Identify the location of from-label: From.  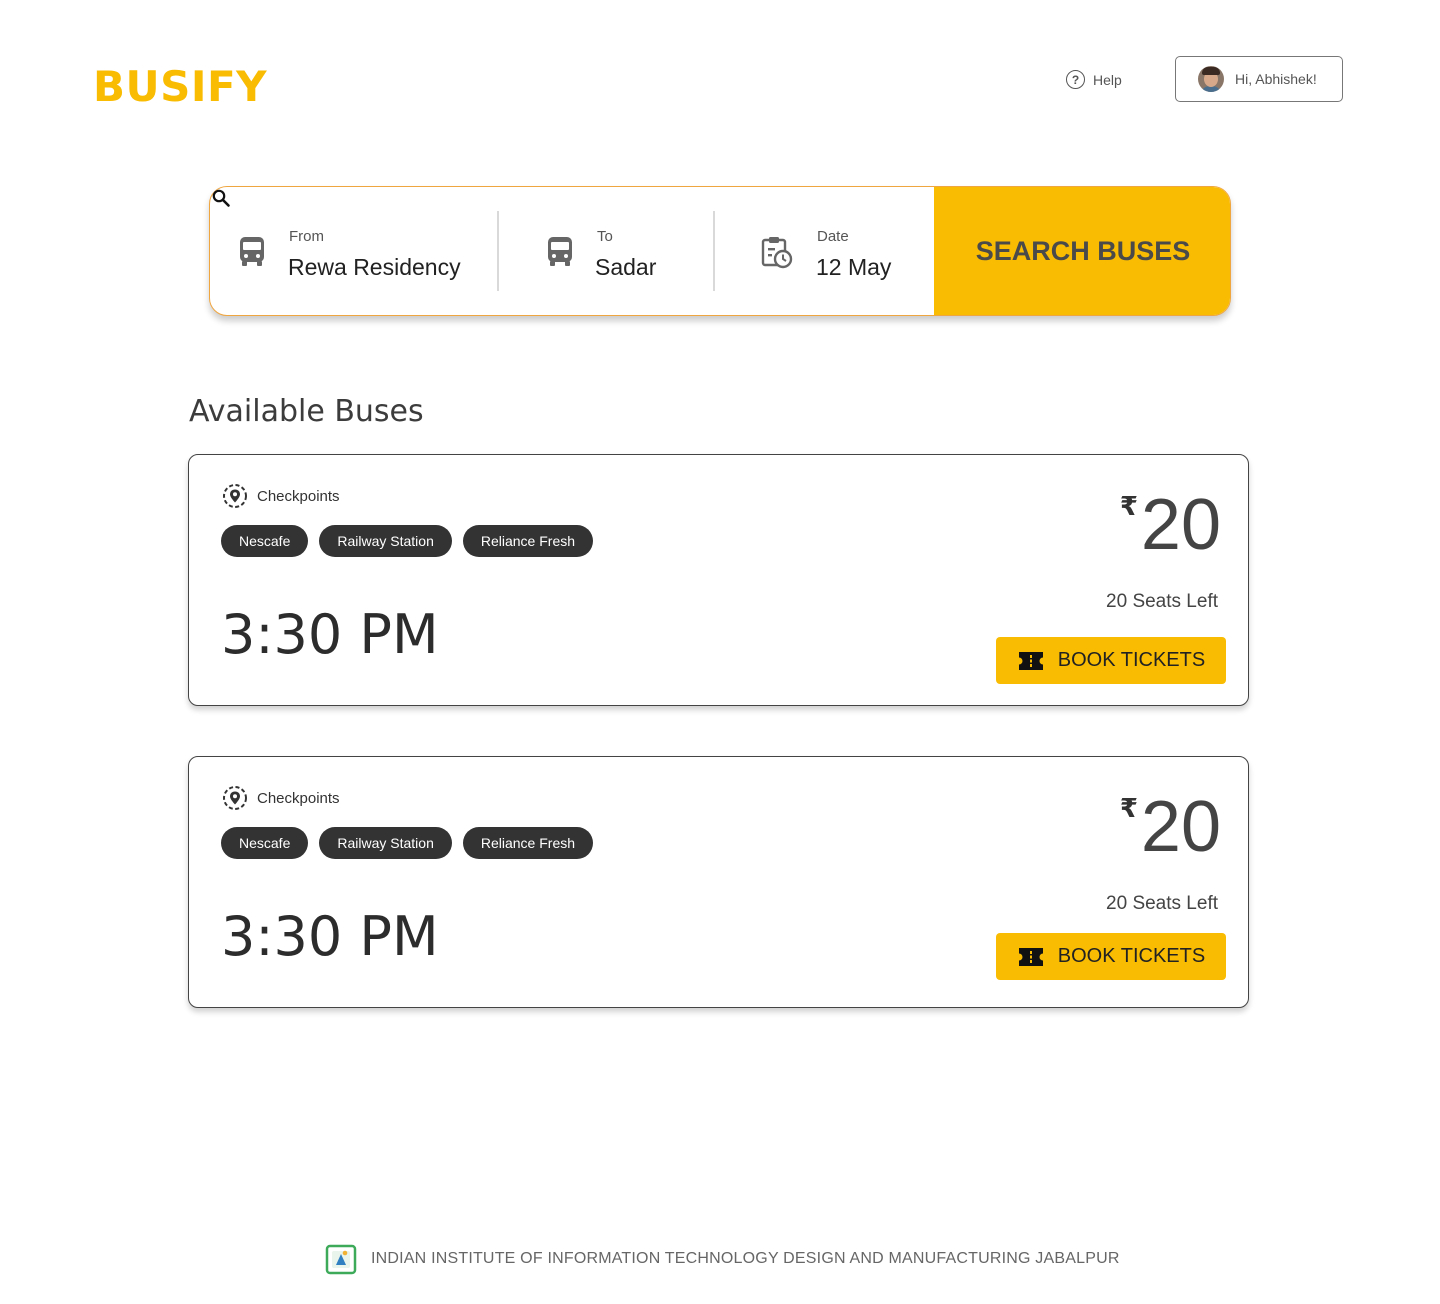
(306, 236).